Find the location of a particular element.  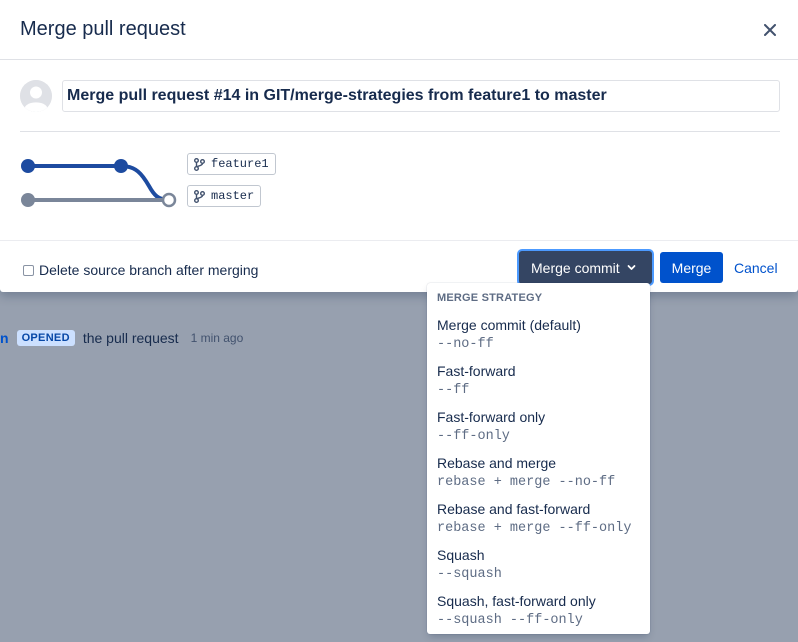

activity-user: n is located at coordinates (4, 338).